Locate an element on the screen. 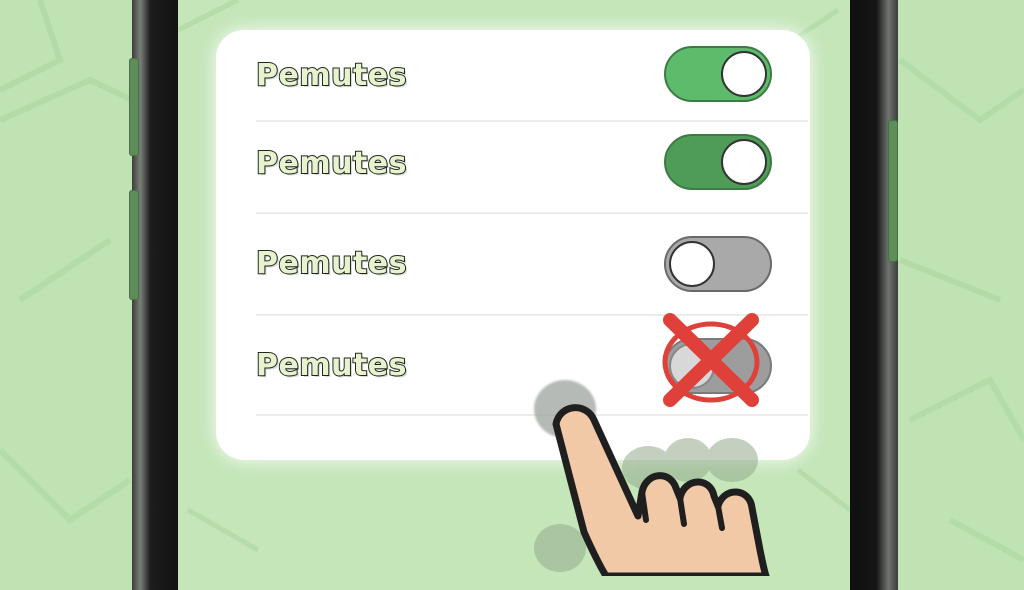 This screenshot has width=1024, height=590. phone-right-frame is located at coordinates (874, 295).